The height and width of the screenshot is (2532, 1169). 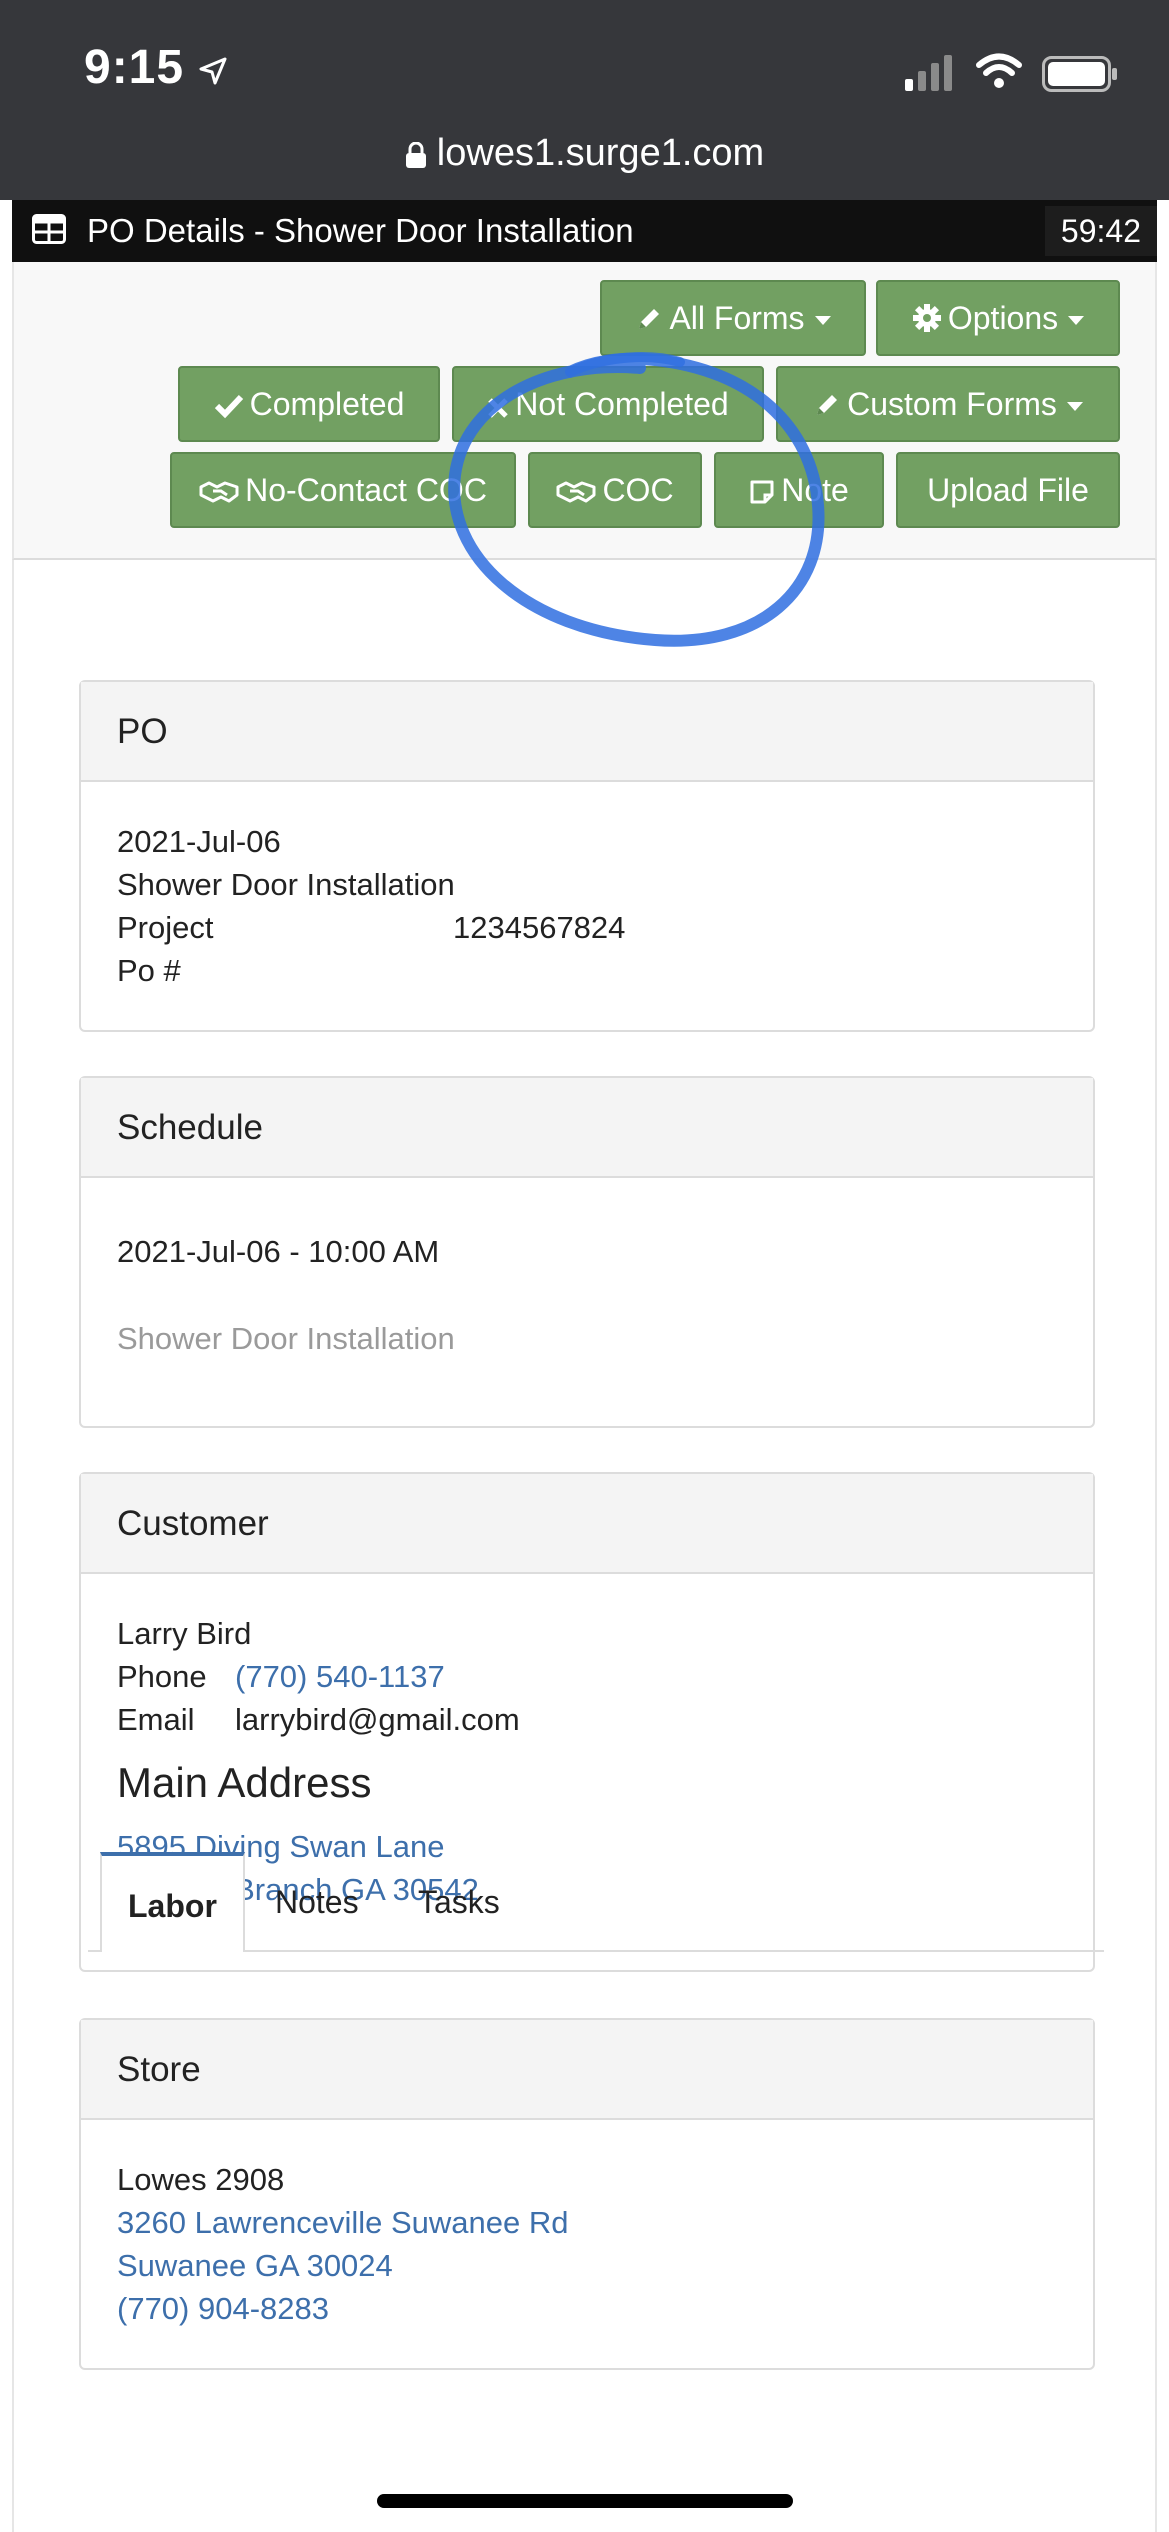 What do you see at coordinates (737, 318) in the screenshot?
I see `all-forms-label: All Forms` at bounding box center [737, 318].